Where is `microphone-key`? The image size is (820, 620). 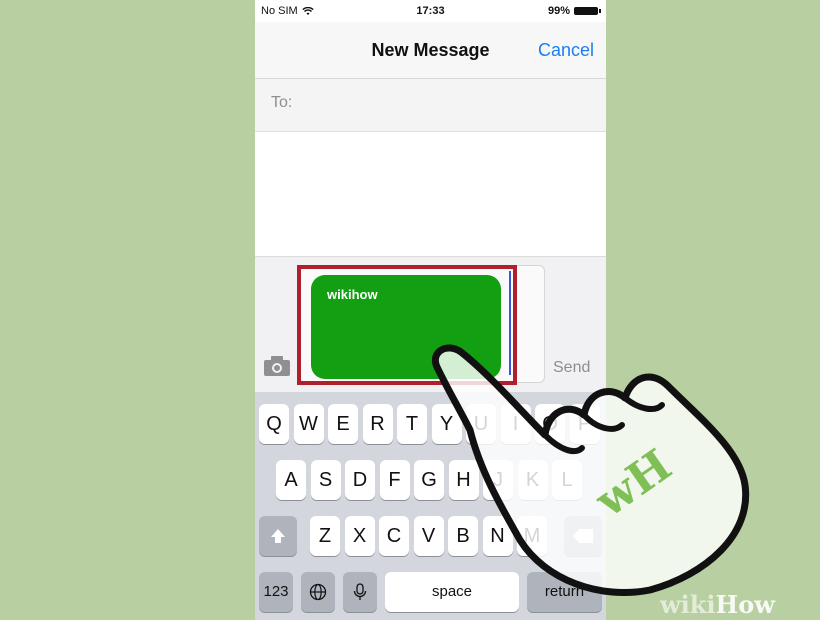
microphone-key is located at coordinates (360, 592).